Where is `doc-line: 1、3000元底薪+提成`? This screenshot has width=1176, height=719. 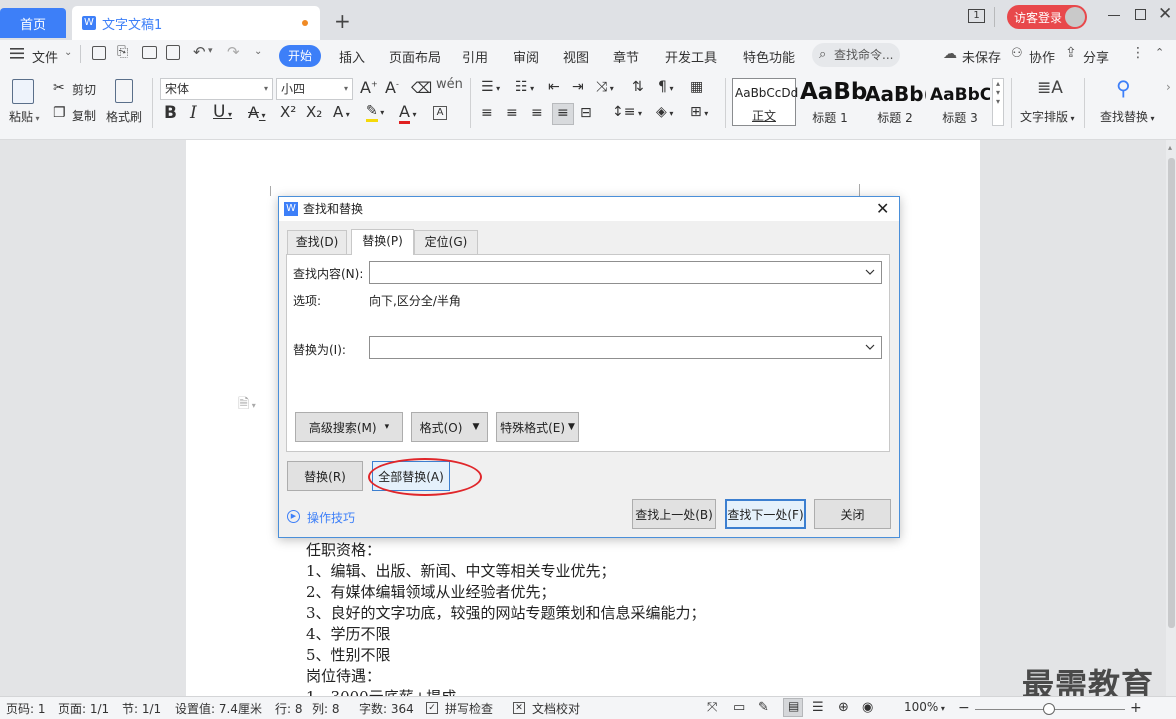 doc-line: 1、3000元底薪+提成 is located at coordinates (381, 691).